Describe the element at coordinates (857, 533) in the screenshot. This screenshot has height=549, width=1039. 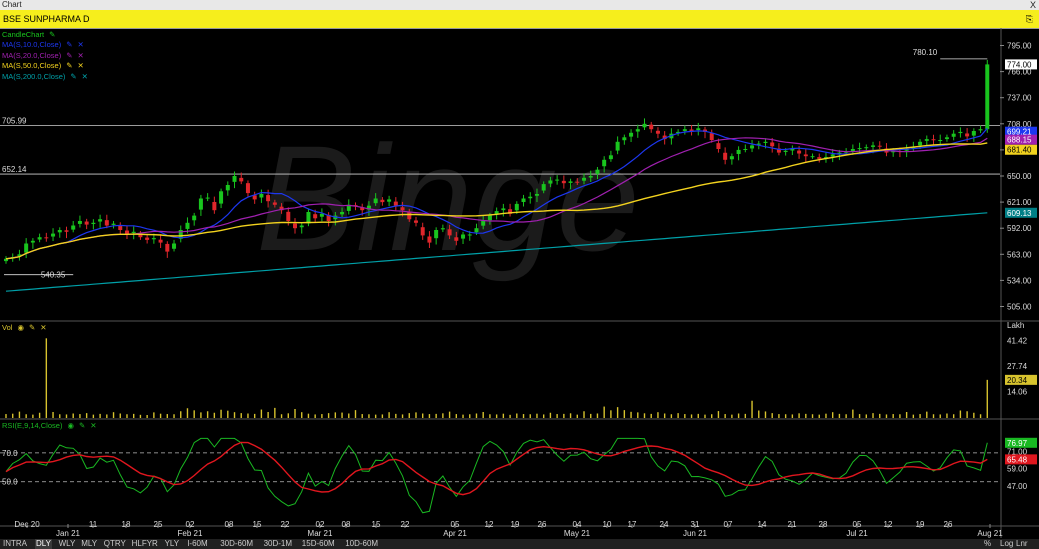
I see `x-tick-label: Jul 21` at that location.